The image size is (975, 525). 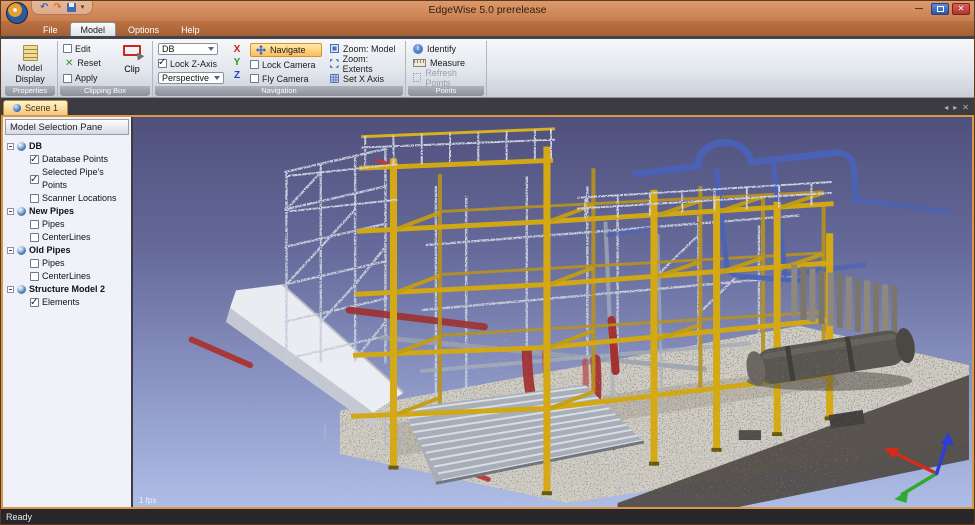 I want to click on measure-label: Measure, so click(x=448, y=62).